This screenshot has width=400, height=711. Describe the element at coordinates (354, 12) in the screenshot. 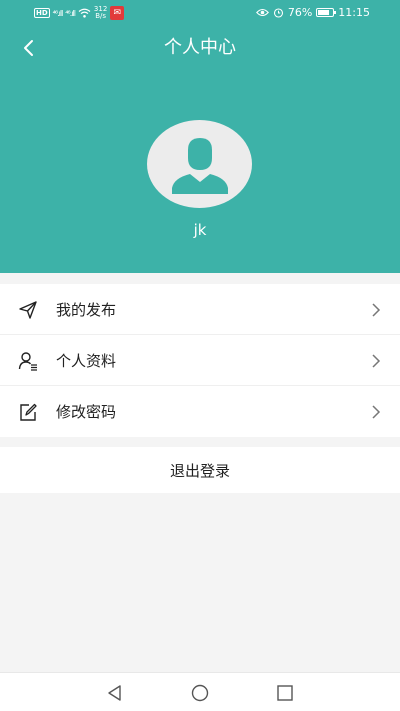

I see `clock: 11:15` at that location.